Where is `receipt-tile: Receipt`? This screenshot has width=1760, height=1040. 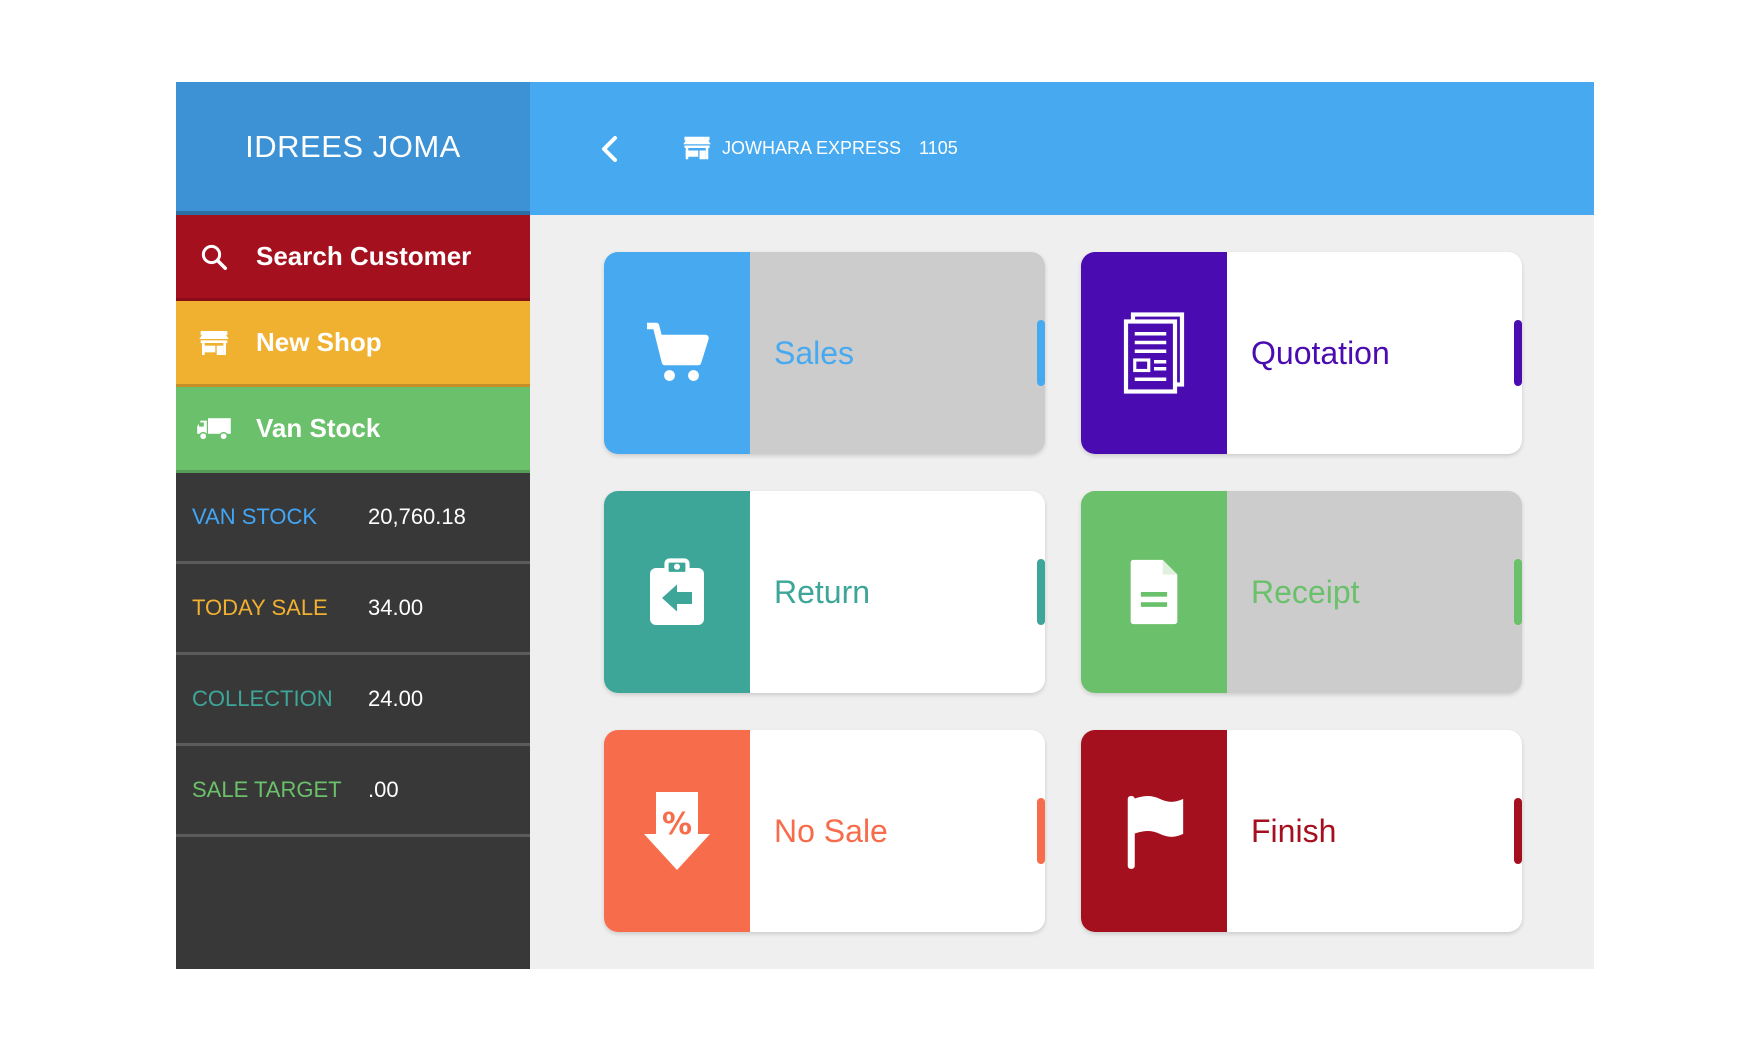 receipt-tile: Receipt is located at coordinates (1301, 592).